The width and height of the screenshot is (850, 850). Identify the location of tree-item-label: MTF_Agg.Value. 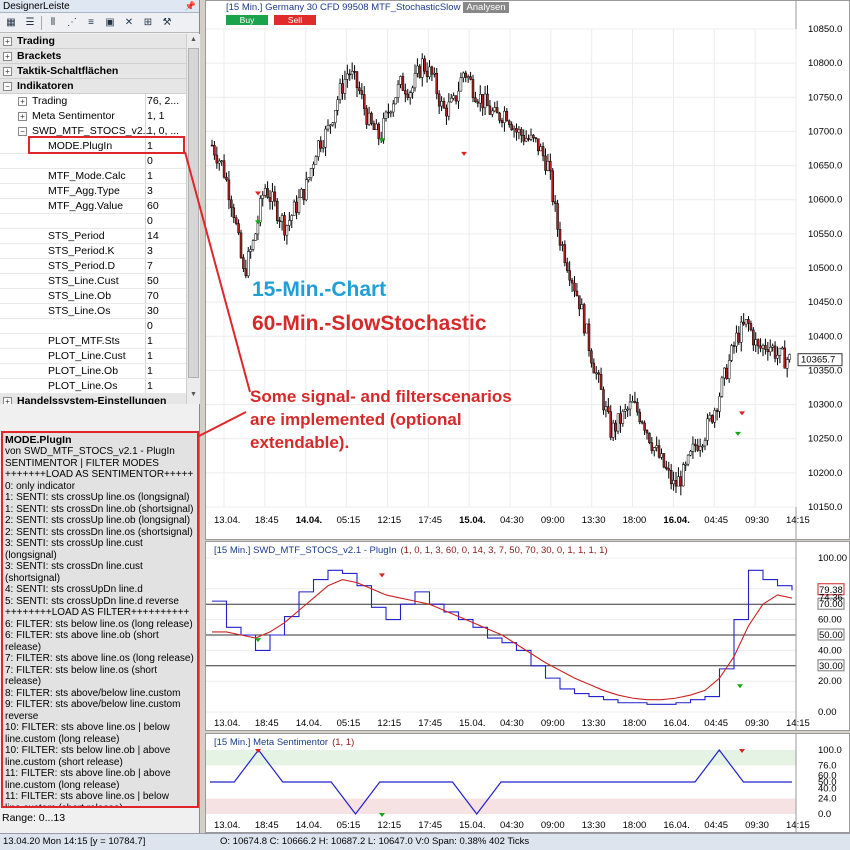
(86, 206).